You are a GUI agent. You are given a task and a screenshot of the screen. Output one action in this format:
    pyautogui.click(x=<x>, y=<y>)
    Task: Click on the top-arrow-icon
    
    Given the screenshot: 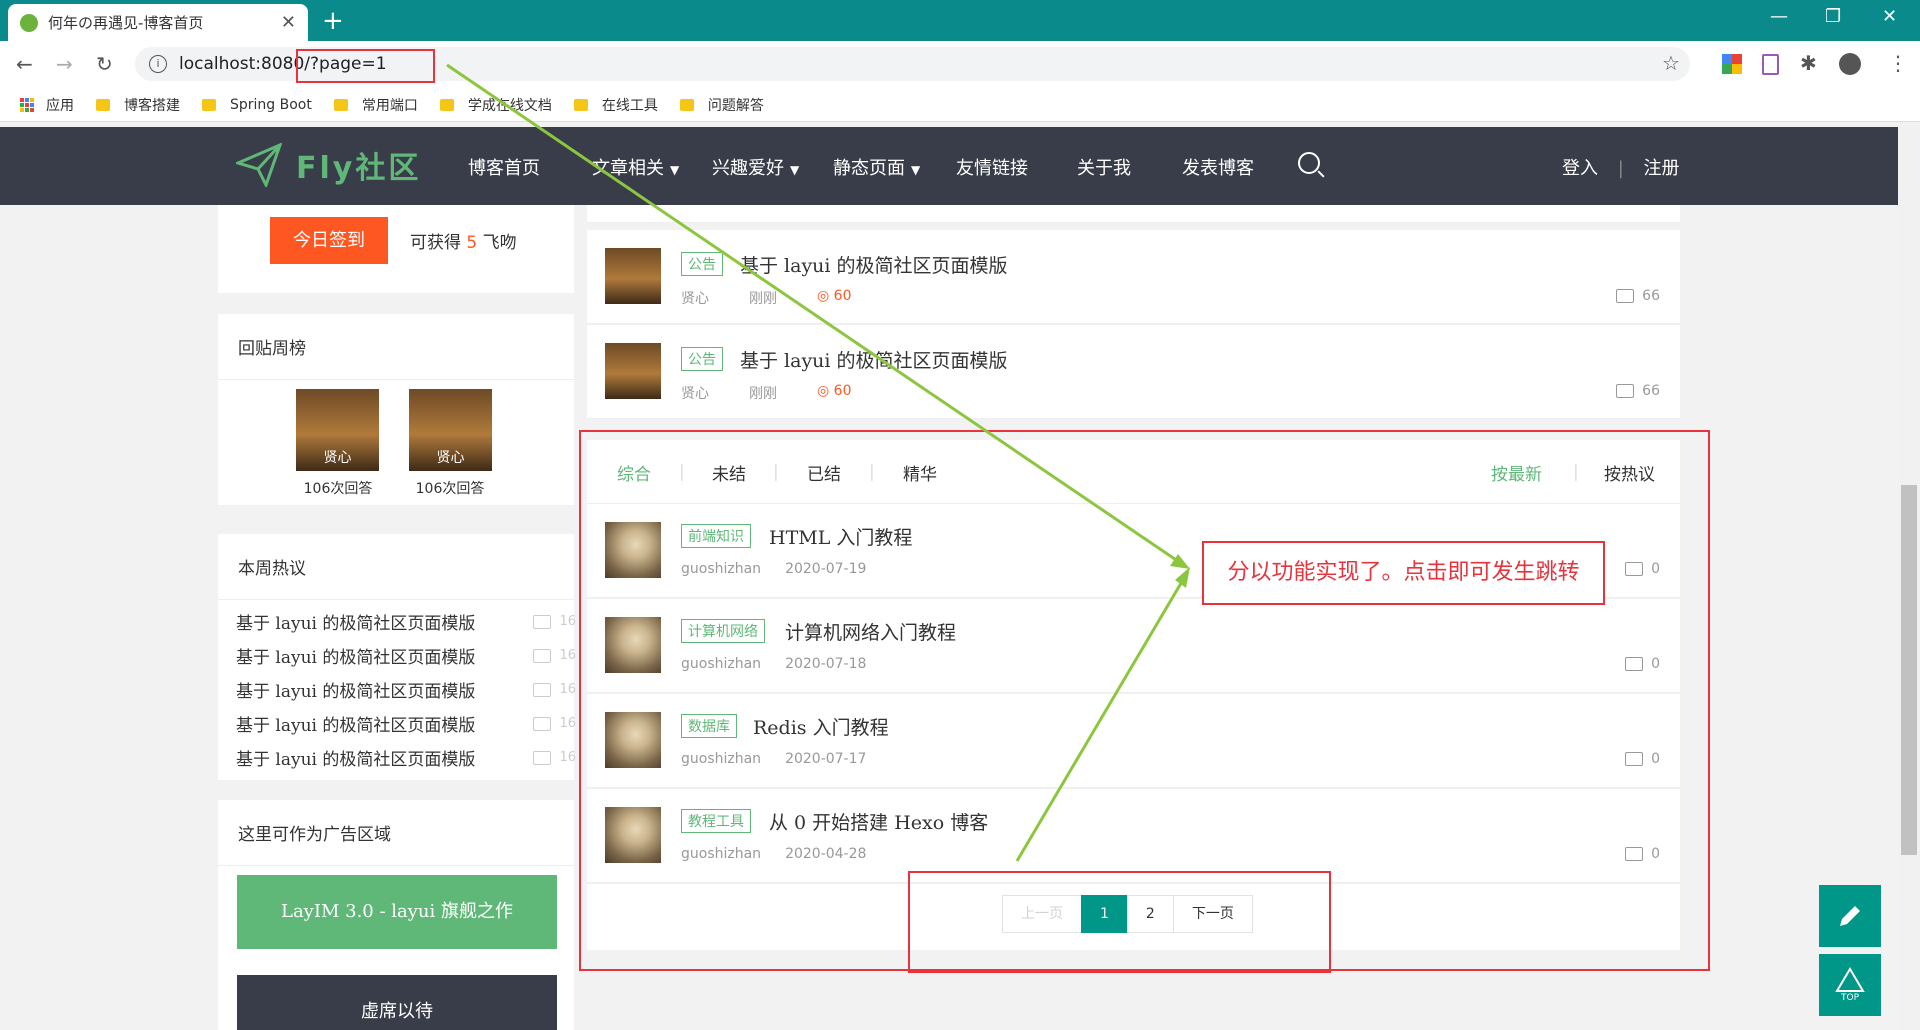 What is the action you would take?
    pyautogui.click(x=1850, y=979)
    